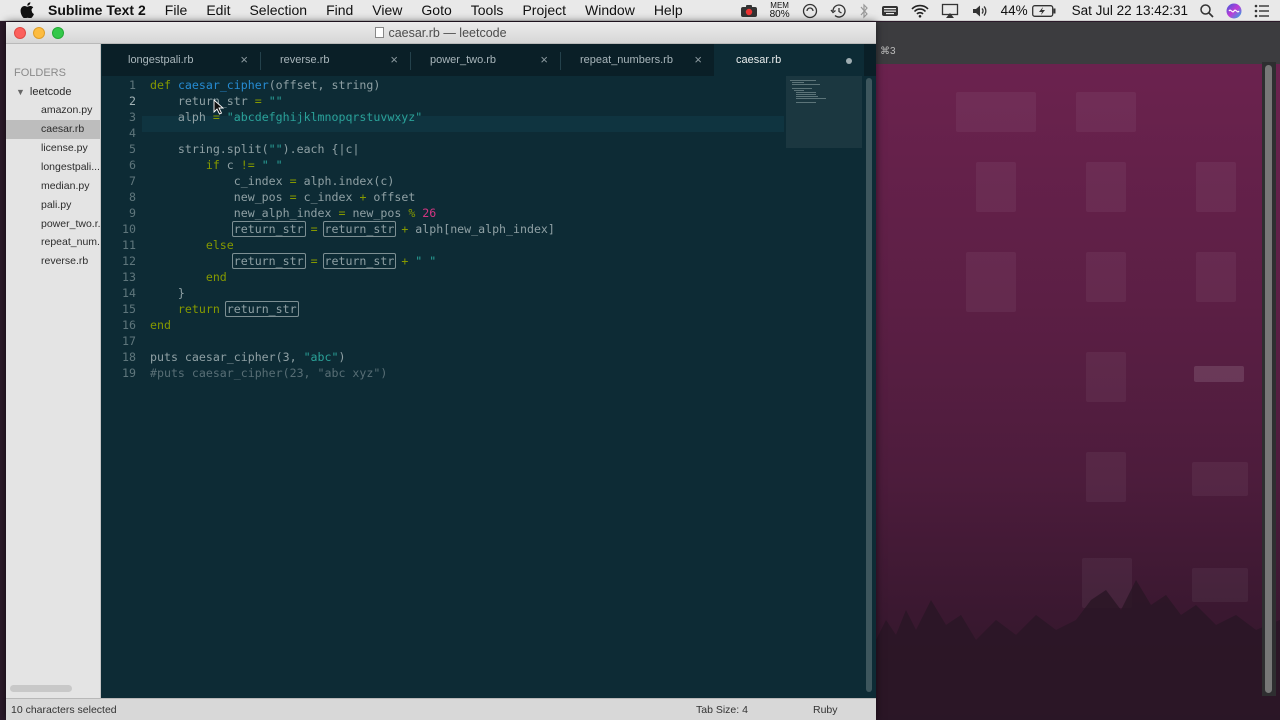 Image resolution: width=1280 pixels, height=720 pixels. What do you see at coordinates (342, 357) in the screenshot?
I see `code-token: )` at bounding box center [342, 357].